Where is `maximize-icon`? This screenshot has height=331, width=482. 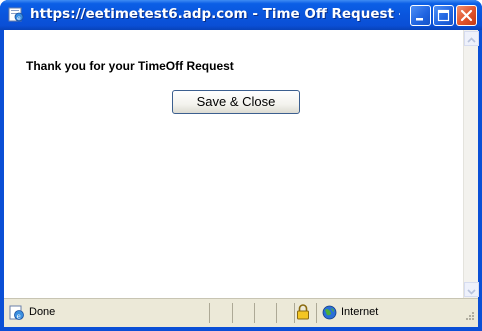 maximize-icon is located at coordinates (443, 15).